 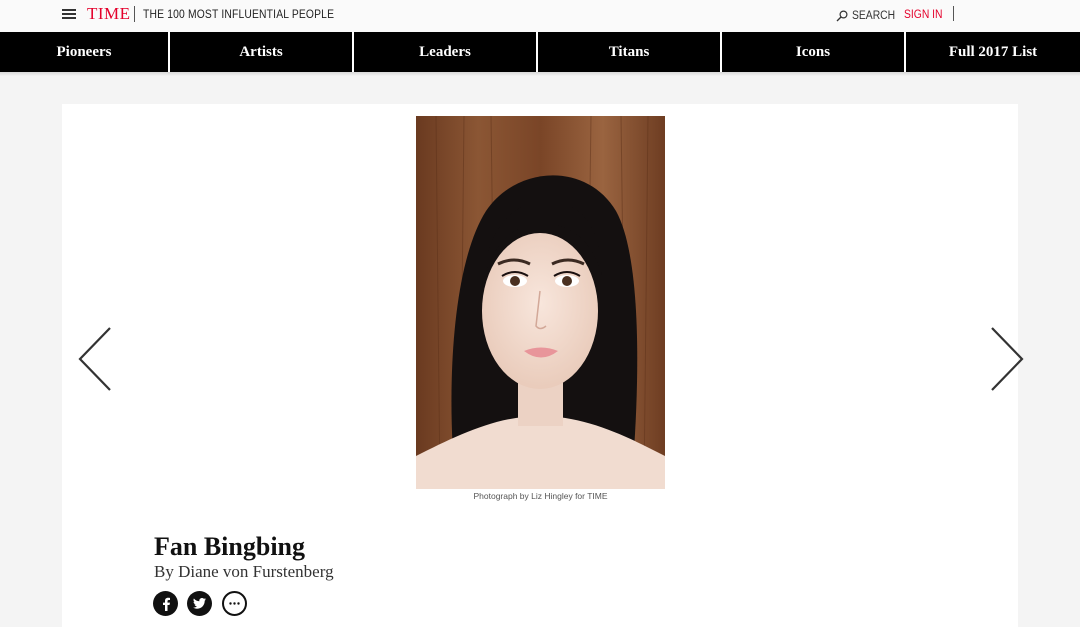 What do you see at coordinates (953, 13) in the screenshot?
I see `header-divider` at bounding box center [953, 13].